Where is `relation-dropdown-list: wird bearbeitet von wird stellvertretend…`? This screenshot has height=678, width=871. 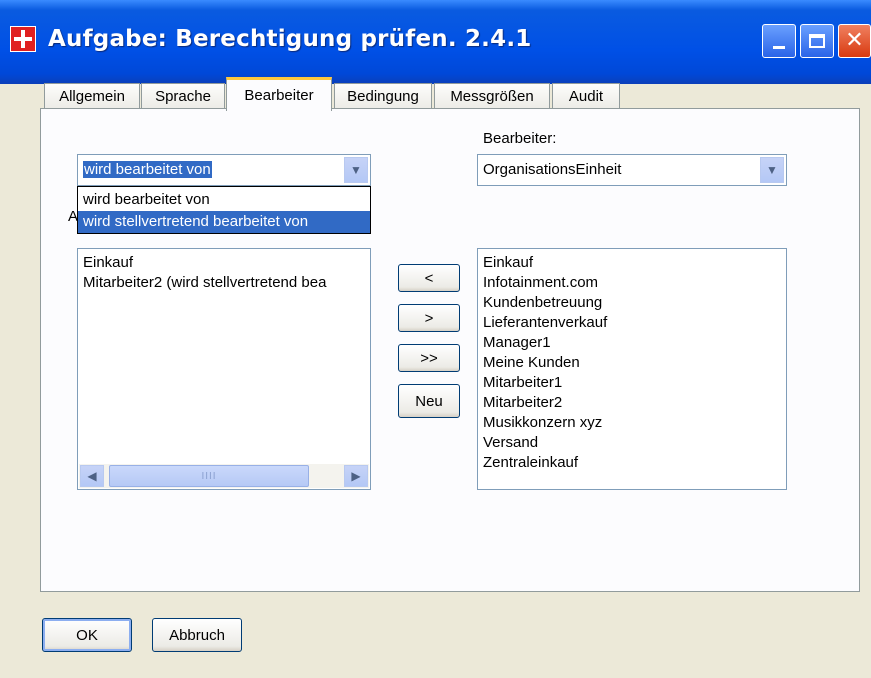
relation-dropdown-list: wird bearbeitet von wird stellvertretend… is located at coordinates (224, 210).